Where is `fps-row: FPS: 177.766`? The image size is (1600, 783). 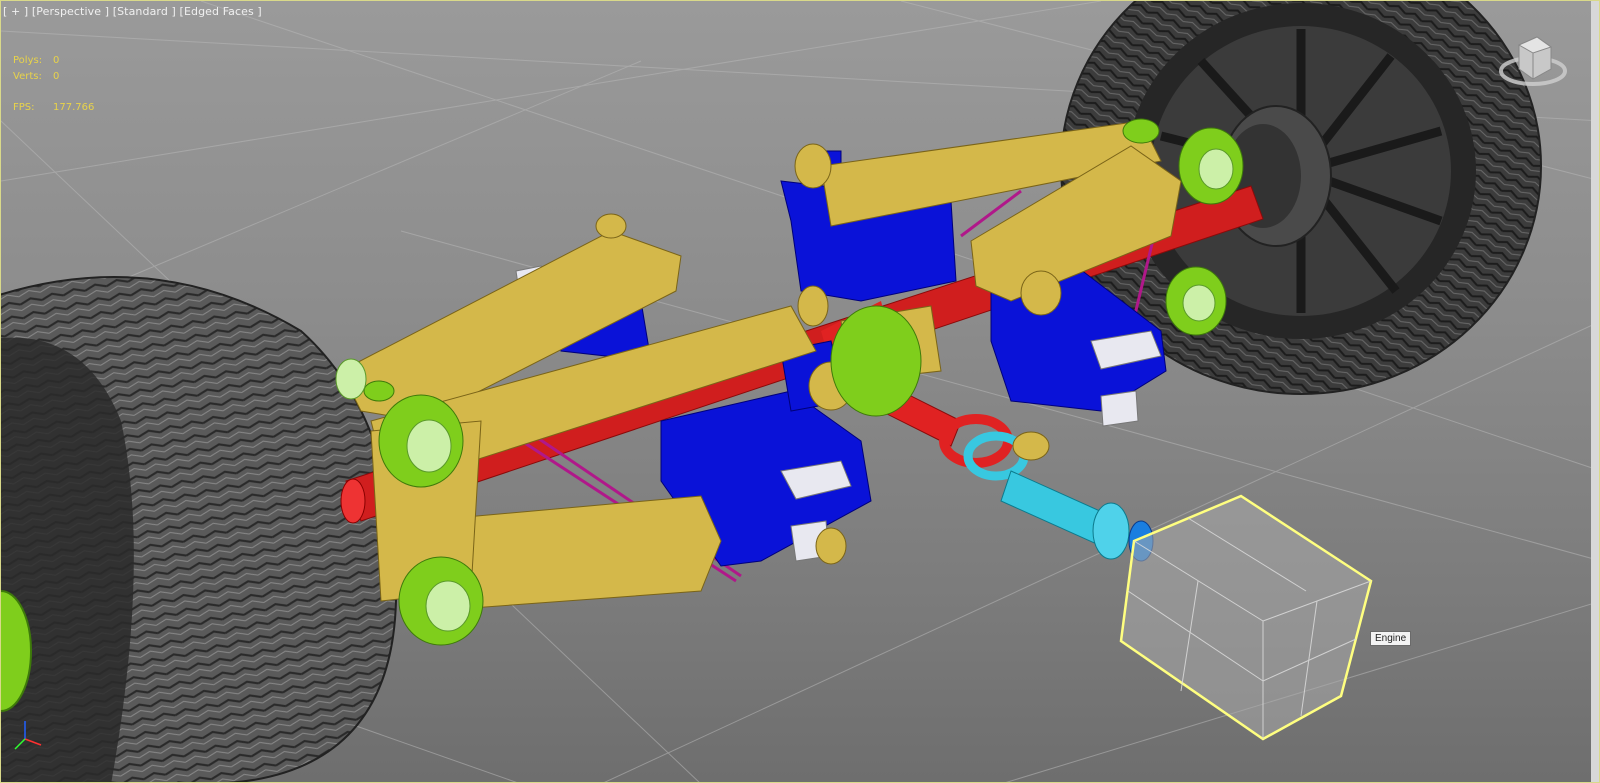 fps-row: FPS: 177.766 is located at coordinates (53, 108).